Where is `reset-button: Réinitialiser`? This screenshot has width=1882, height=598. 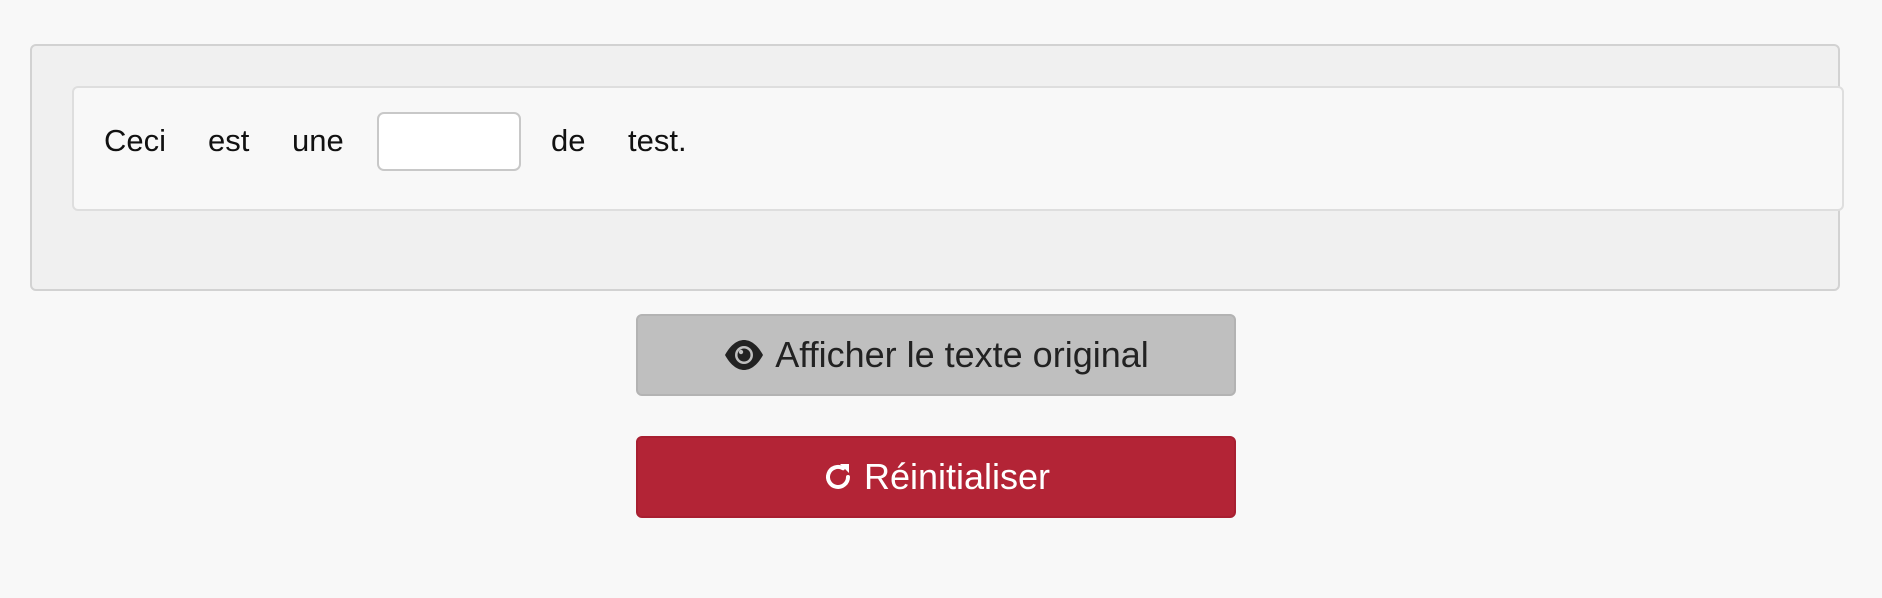
reset-button: Réinitialiser is located at coordinates (936, 477).